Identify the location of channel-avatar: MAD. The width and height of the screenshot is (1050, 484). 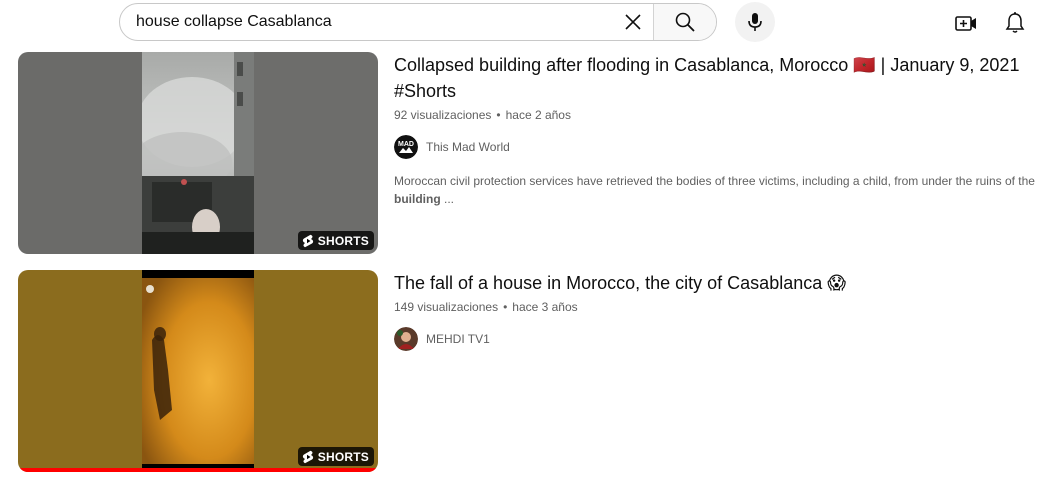
(406, 147).